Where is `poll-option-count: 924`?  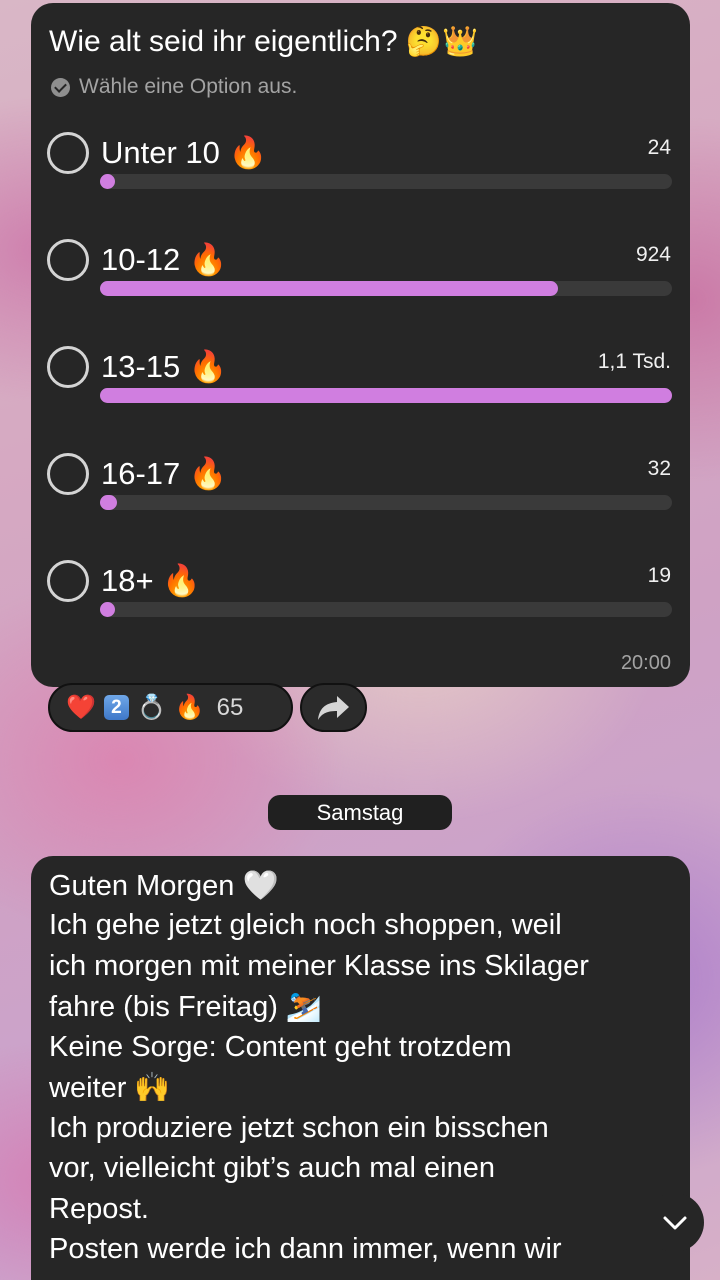 poll-option-count: 924 is located at coordinates (653, 254).